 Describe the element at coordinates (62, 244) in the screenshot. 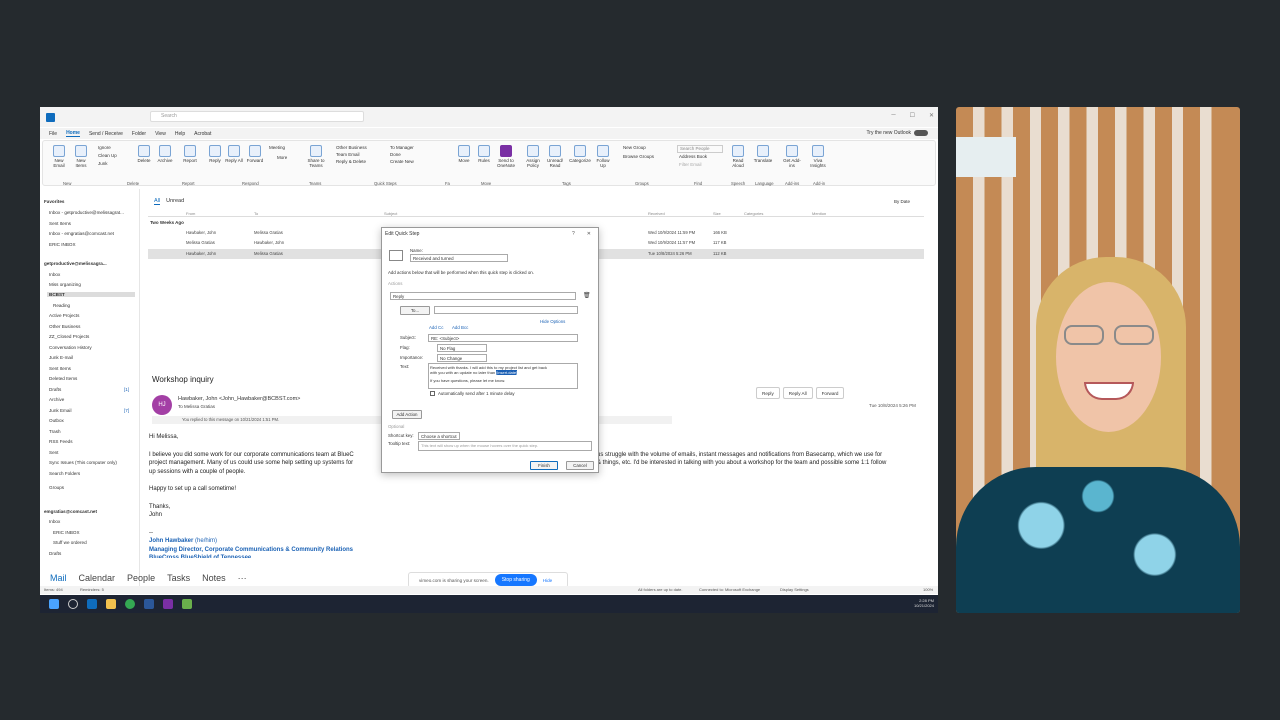

I see `folder-eric-inbox: ERIC INBOX` at that location.